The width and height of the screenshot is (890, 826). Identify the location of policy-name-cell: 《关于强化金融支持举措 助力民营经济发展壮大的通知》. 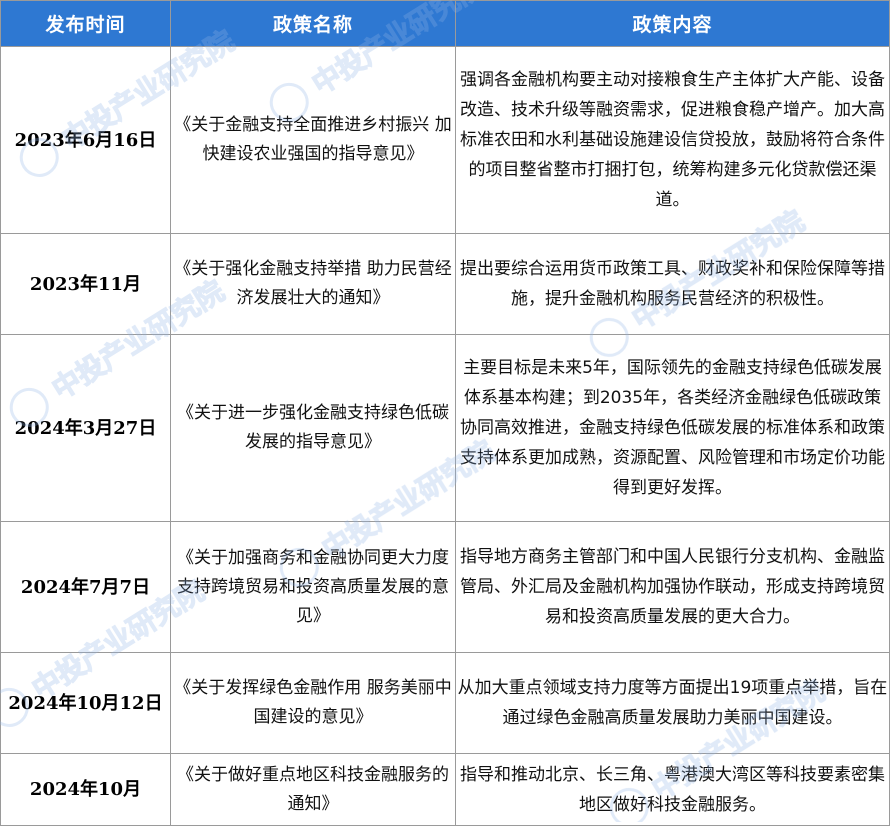
(313, 284).